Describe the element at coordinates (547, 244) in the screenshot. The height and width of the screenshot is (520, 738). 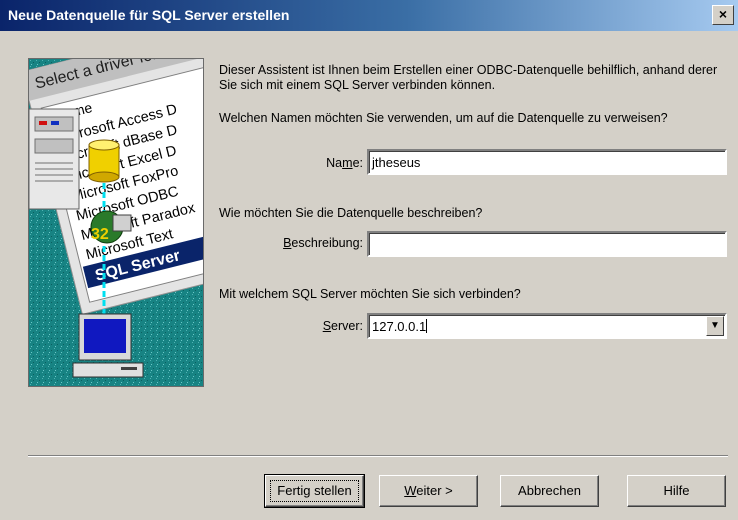
I see `description-input` at that location.